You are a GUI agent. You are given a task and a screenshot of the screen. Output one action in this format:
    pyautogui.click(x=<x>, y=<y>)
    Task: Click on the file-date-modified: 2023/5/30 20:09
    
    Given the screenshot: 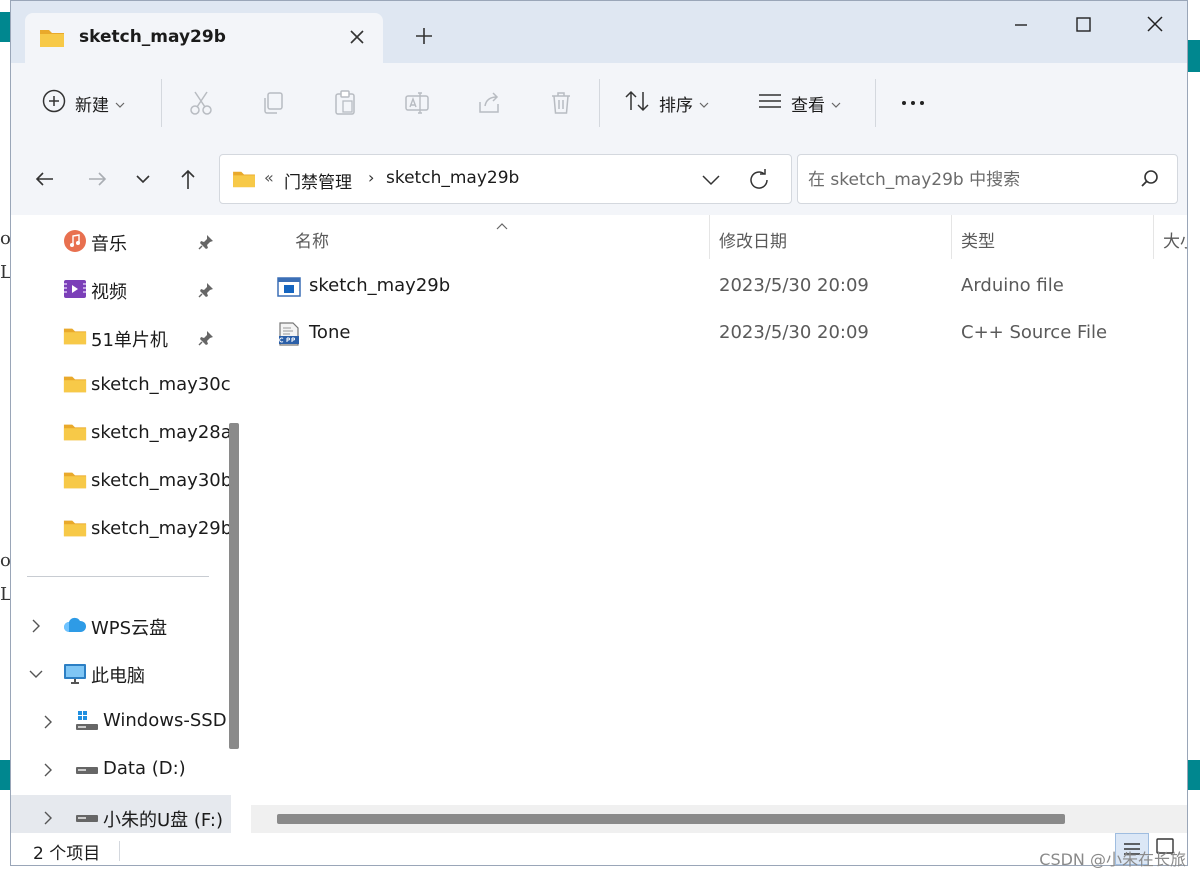 What is the action you would take?
    pyautogui.click(x=794, y=285)
    